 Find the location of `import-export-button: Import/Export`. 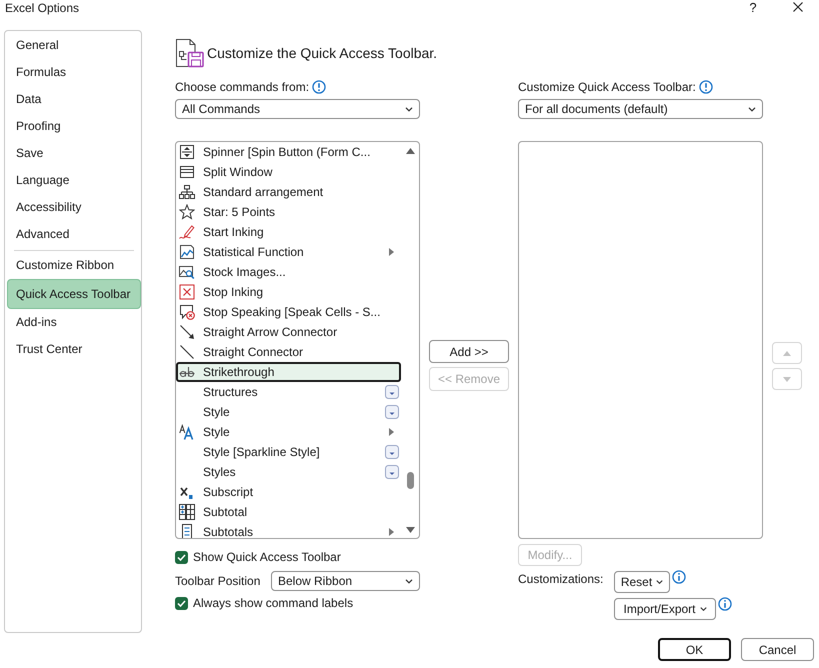

import-export-button: Import/Export is located at coordinates (665, 609).